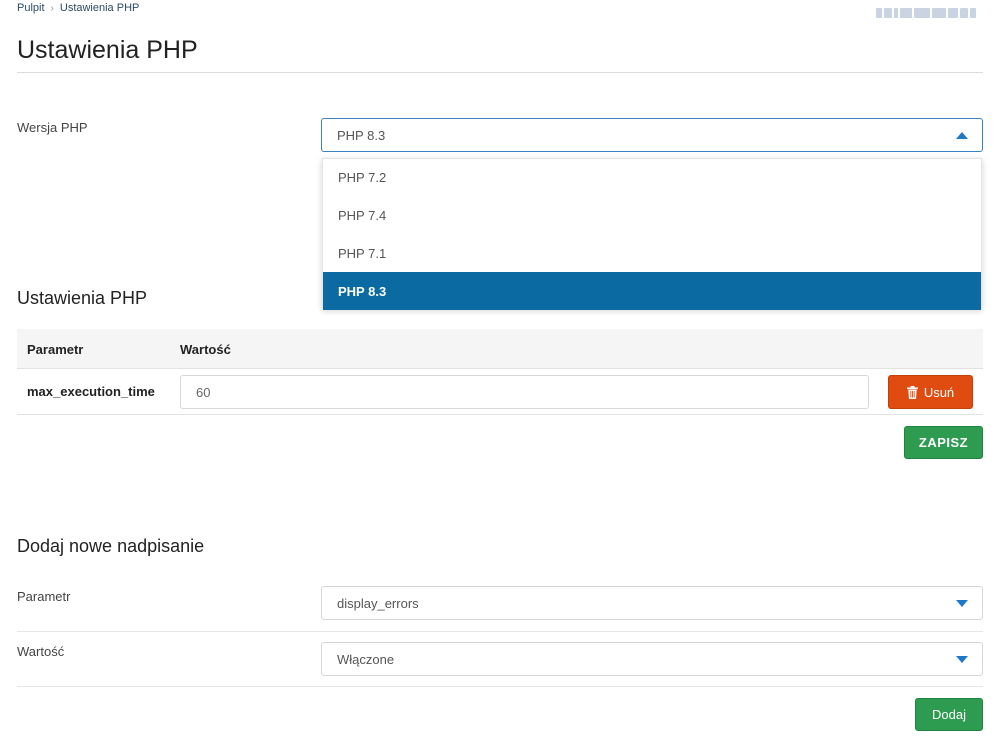 This screenshot has width=1000, height=747. Describe the element at coordinates (111, 546) in the screenshot. I see `new-override-section-title: Dodaj nowe nadpisanie` at that location.